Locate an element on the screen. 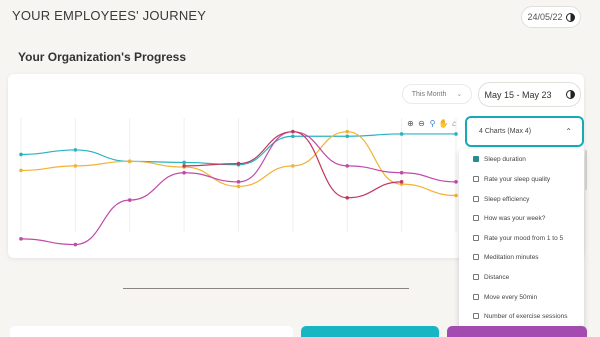 The width and height of the screenshot is (600, 337). summary-card is located at coordinates (151, 331).